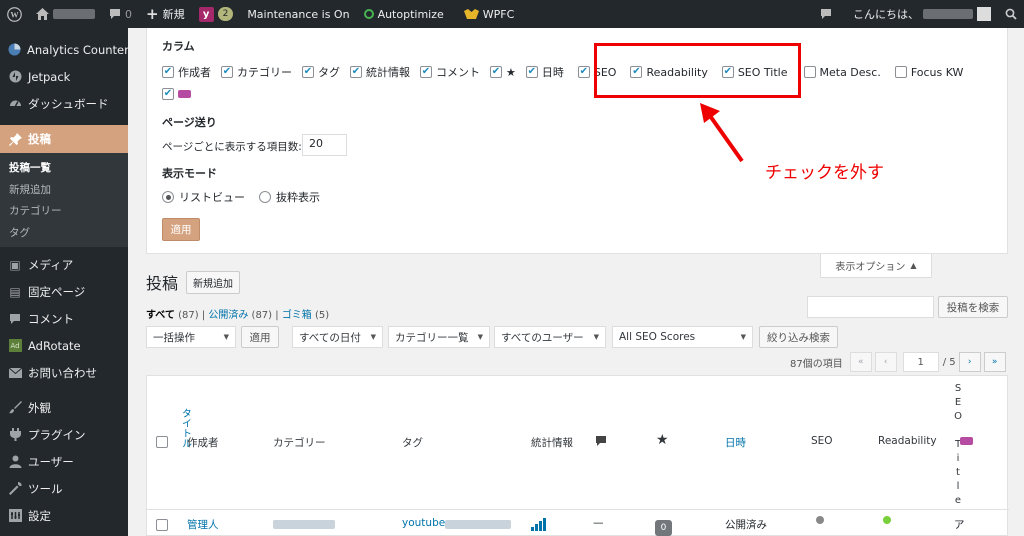 This screenshot has width=1024, height=536. I want to click on view-list-radio: リストビュー, so click(203, 197).